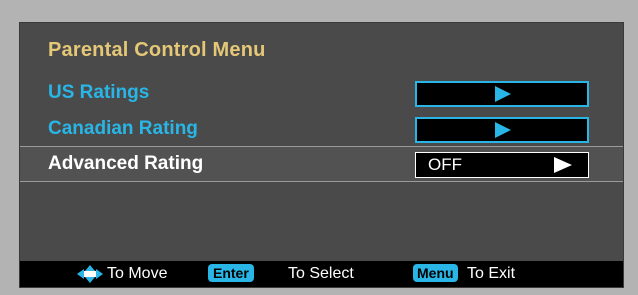 This screenshot has height=295, width=638. What do you see at coordinates (321, 94) in the screenshot?
I see `menu-item-us-ratings: US Ratings` at bounding box center [321, 94].